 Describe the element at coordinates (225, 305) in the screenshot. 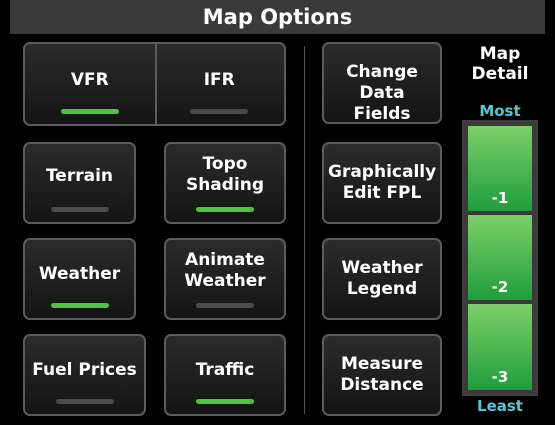

I see `animate-weather-indicator` at that location.